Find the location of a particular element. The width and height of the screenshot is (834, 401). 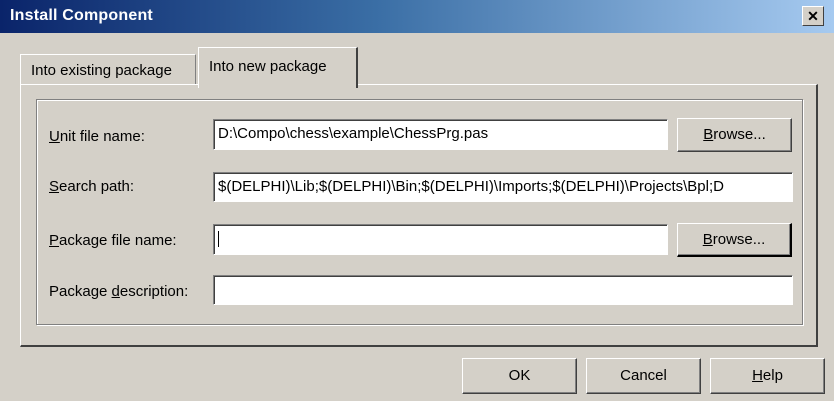

unit-file-field: D:\Compo\chess\example\ChessPrg.pas is located at coordinates (440, 134).